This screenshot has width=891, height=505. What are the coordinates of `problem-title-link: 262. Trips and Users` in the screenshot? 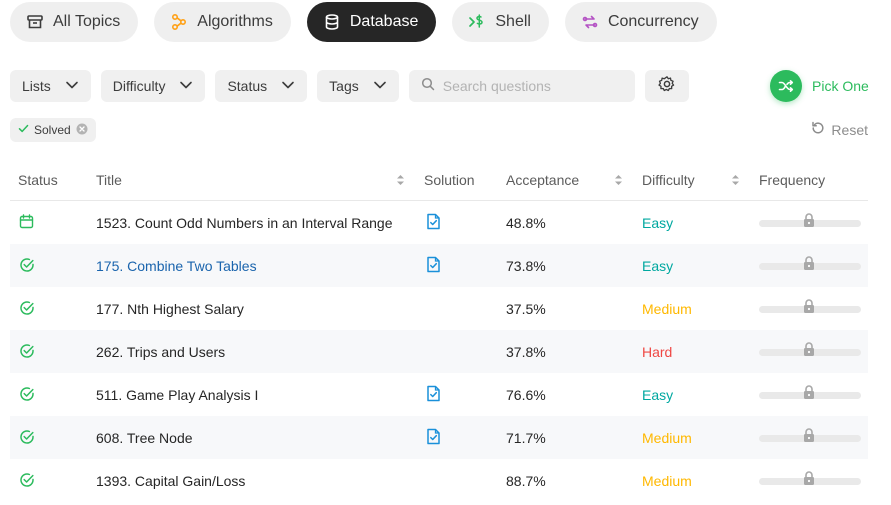 It's located at (160, 352).